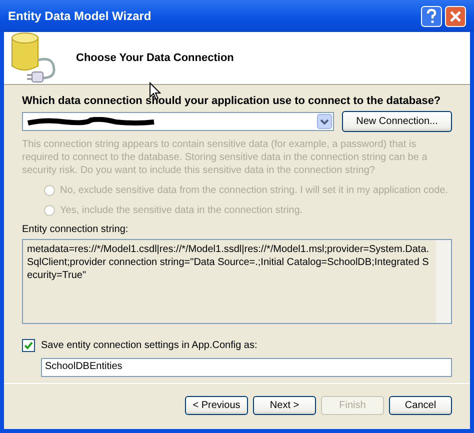 The width and height of the screenshot is (474, 433). What do you see at coordinates (155, 58) in the screenshot?
I see `page-title: Choose Your Data Connection` at bounding box center [155, 58].